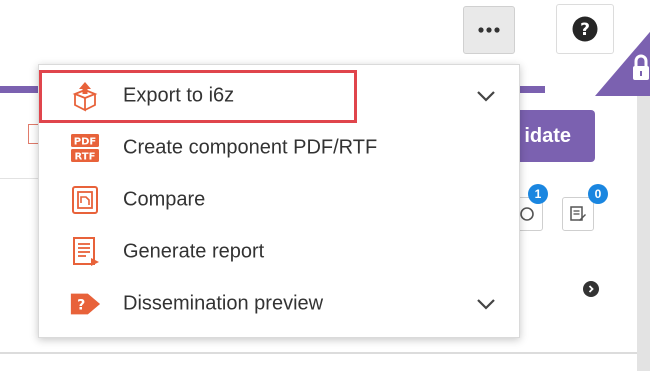 The width and height of the screenshot is (650, 371). Describe the element at coordinates (81, 306) in the screenshot. I see `preview-icon-text: ?` at that location.